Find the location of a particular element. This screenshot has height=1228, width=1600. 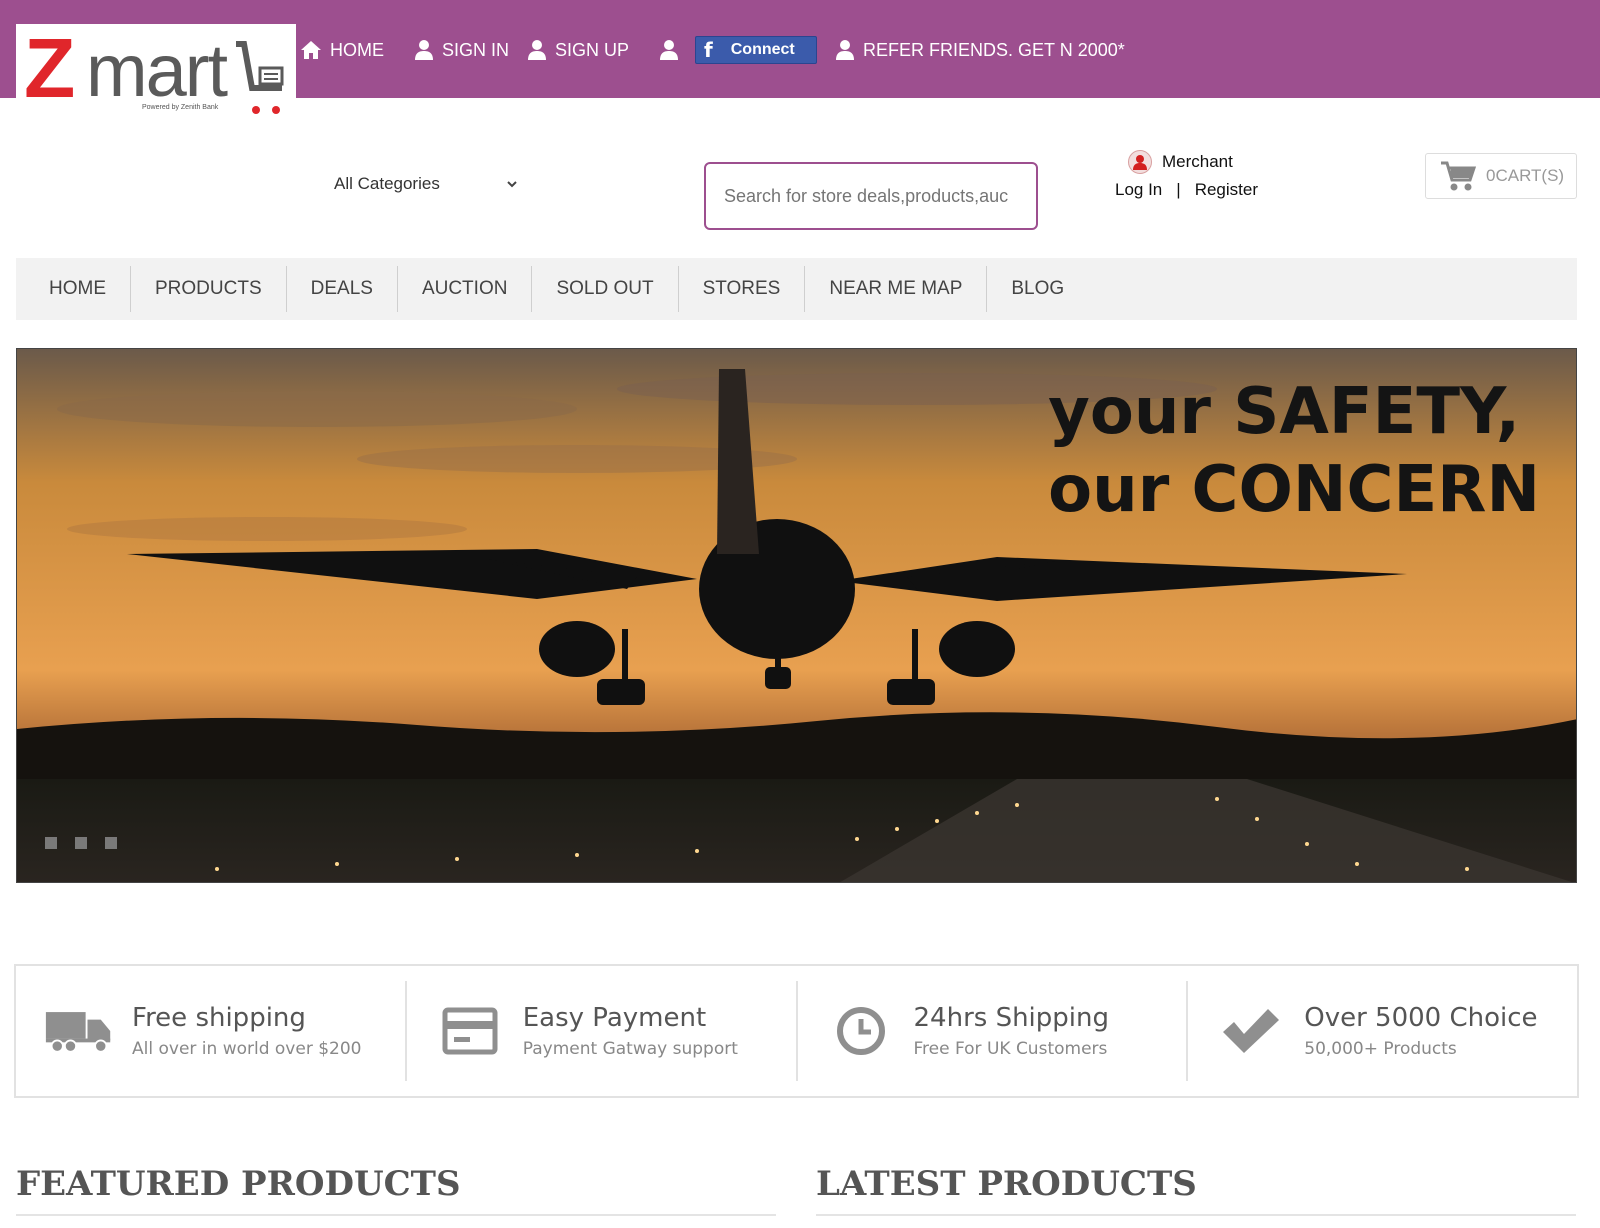

banner-line-2: our CONCERN is located at coordinates (1294, 490).